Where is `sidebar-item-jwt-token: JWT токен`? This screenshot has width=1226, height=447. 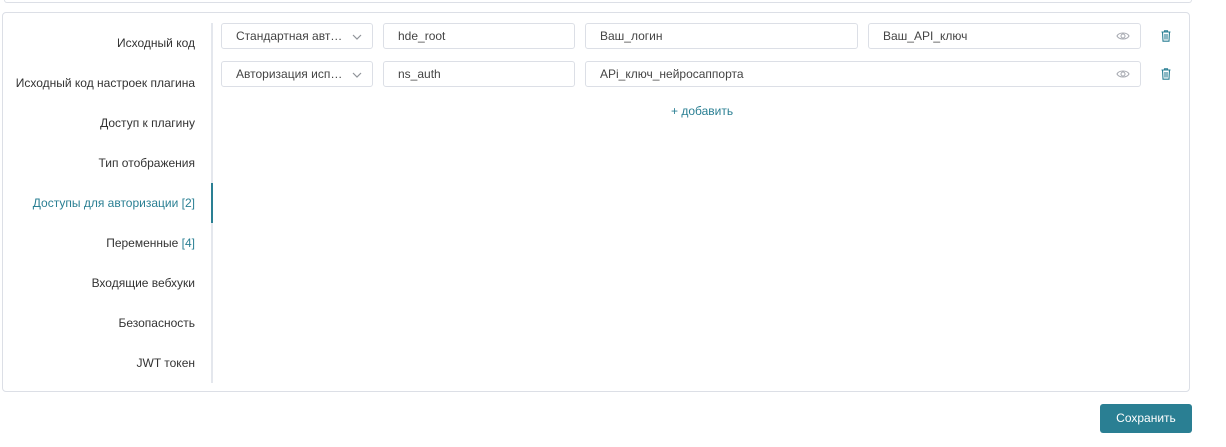
sidebar-item-jwt-token: JWT токен is located at coordinates (166, 363).